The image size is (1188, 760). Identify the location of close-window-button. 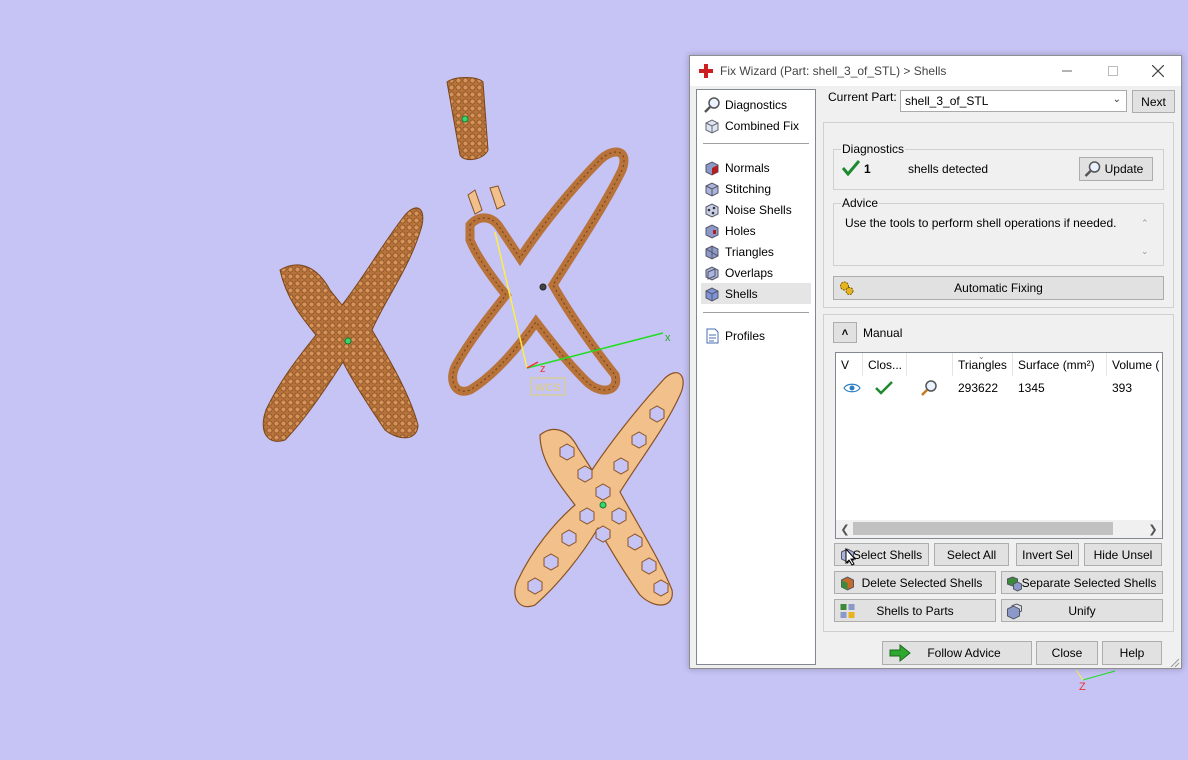
(1158, 71).